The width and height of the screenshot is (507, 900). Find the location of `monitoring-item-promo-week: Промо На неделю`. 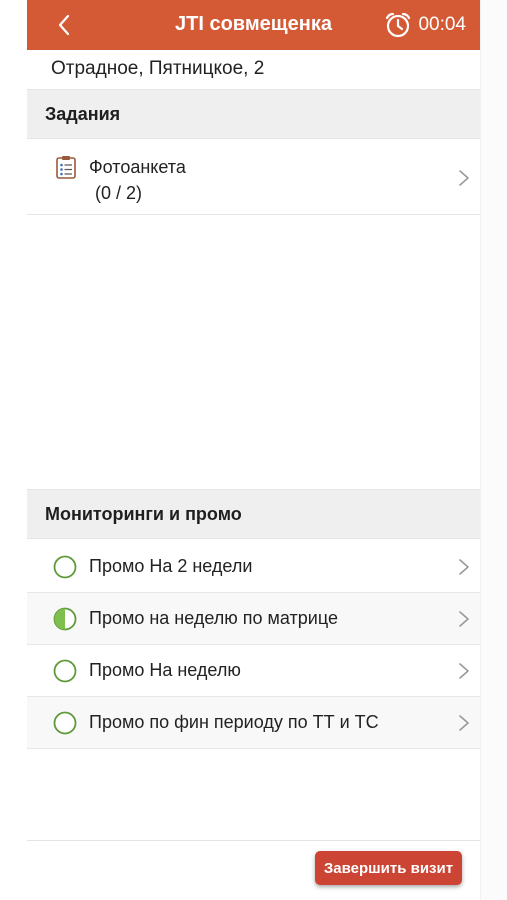

monitoring-item-promo-week: Промо На неделю is located at coordinates (253, 671).